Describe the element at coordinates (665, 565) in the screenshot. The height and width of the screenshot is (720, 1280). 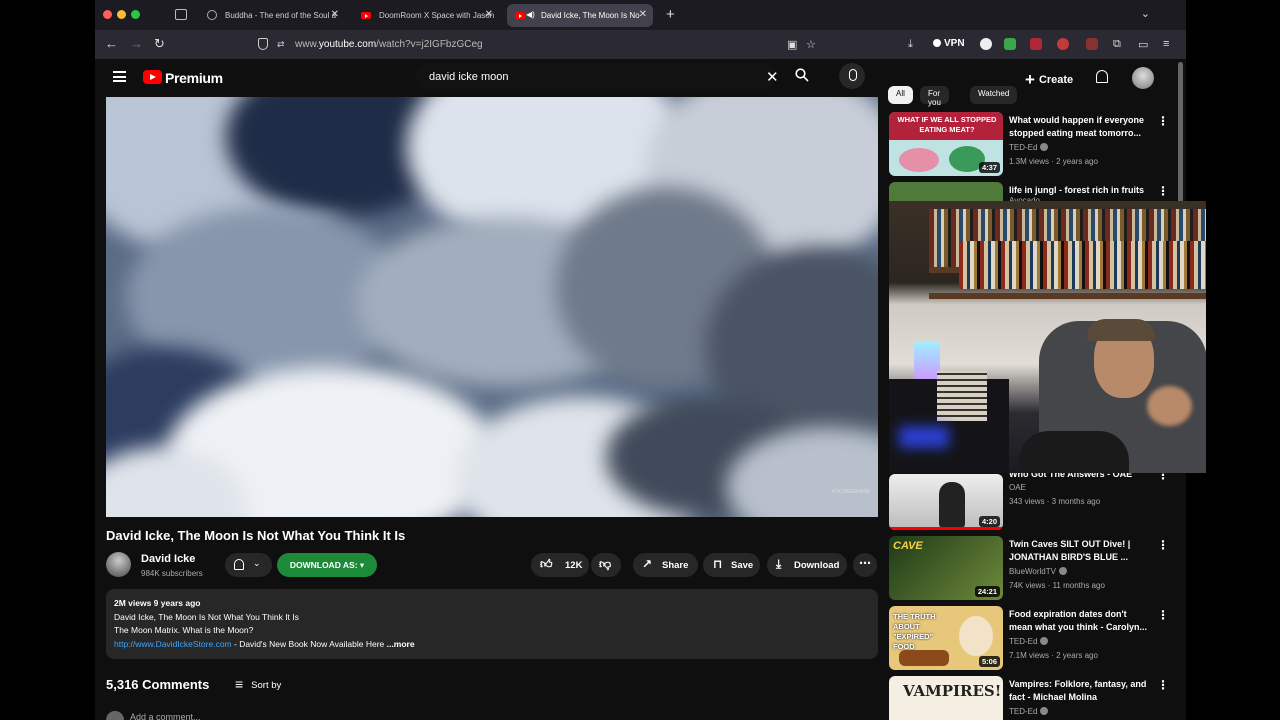
I see `share-button: ↗ Share` at that location.